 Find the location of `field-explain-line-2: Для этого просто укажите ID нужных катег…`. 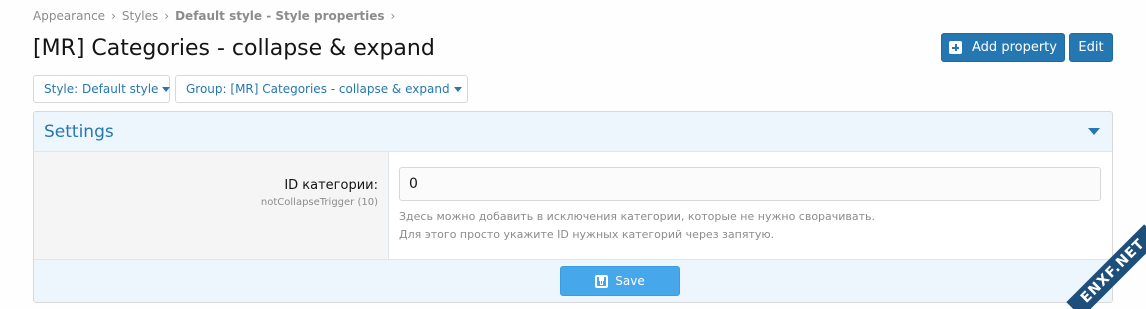

field-explain-line-2: Для этого просто укажите ID нужных катег… is located at coordinates (587, 234).